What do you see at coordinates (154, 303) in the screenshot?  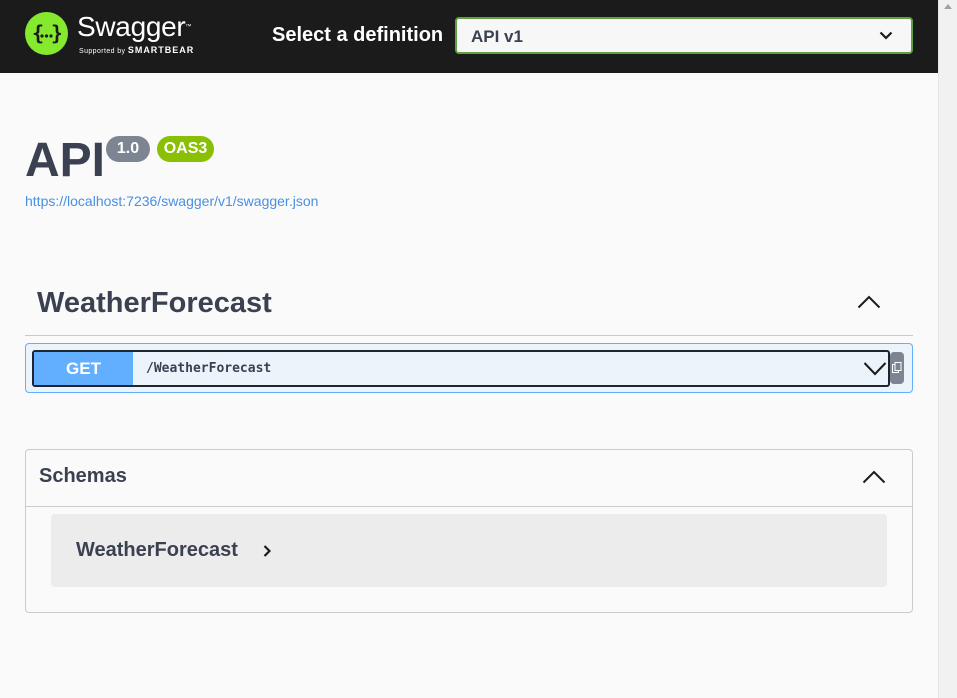 I see `tag-name: WeatherForecast` at bounding box center [154, 303].